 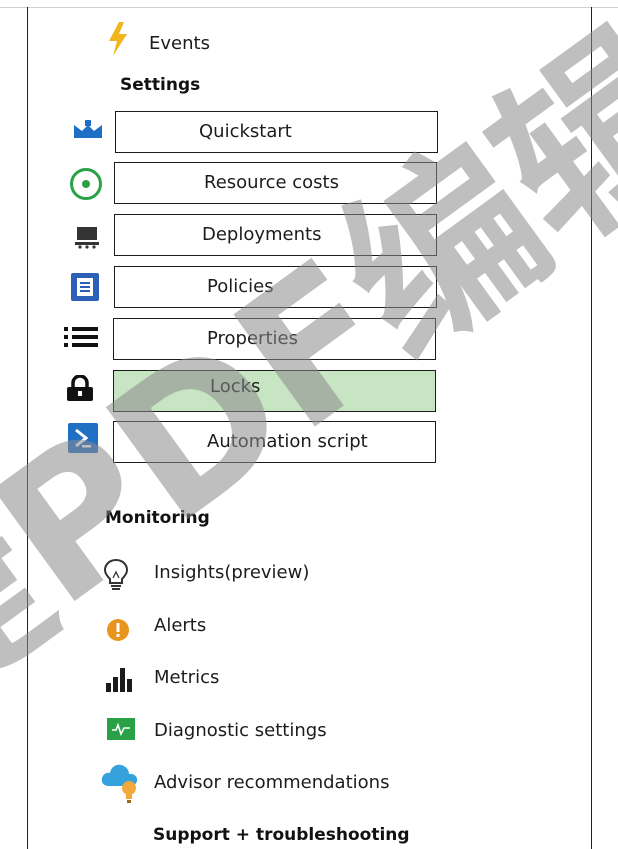 I want to click on nav-item-alerts-label: Alerts, so click(x=180, y=625).